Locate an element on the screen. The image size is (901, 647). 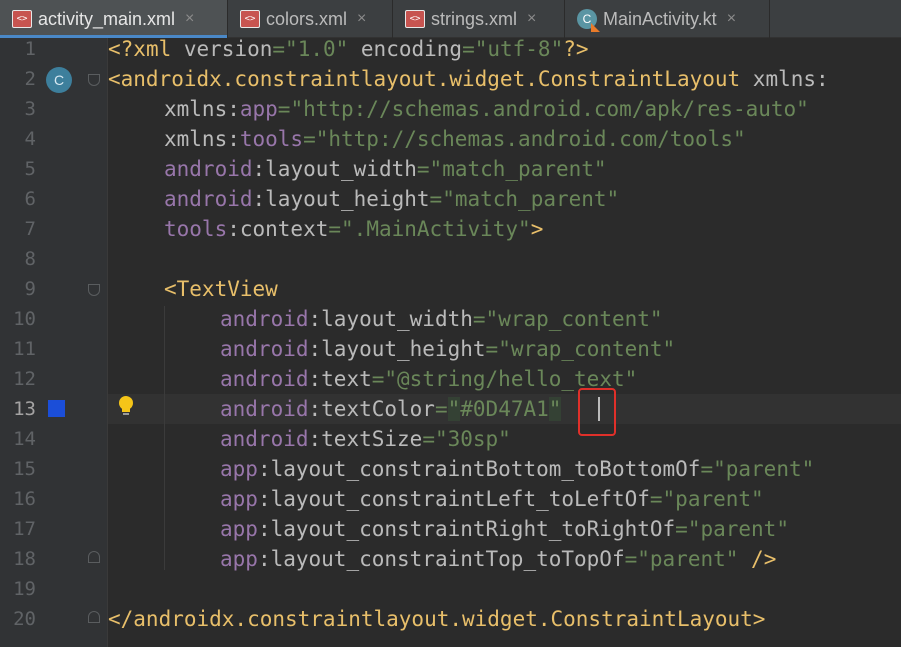
token: version is located at coordinates (228, 49).